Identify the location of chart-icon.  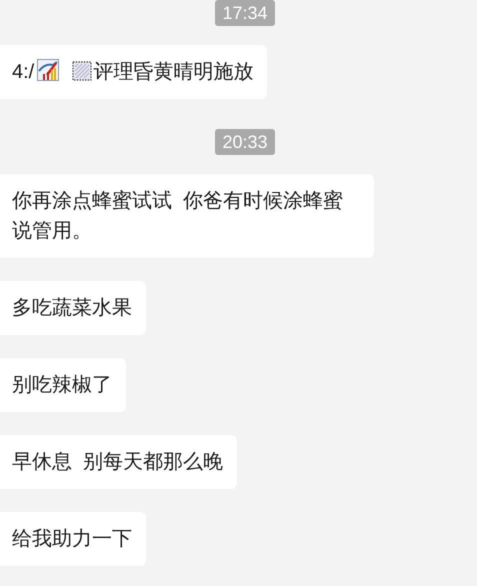
(48, 70).